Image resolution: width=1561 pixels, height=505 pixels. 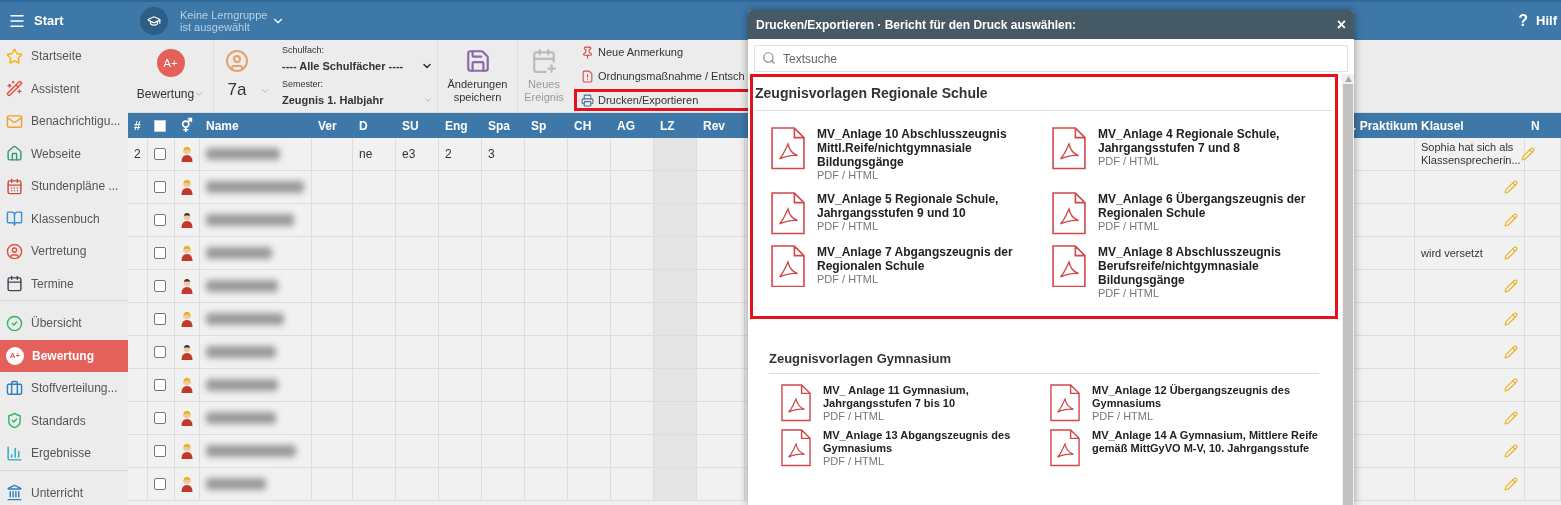 What do you see at coordinates (1348, 289) in the screenshot?
I see `scrollbar` at bounding box center [1348, 289].